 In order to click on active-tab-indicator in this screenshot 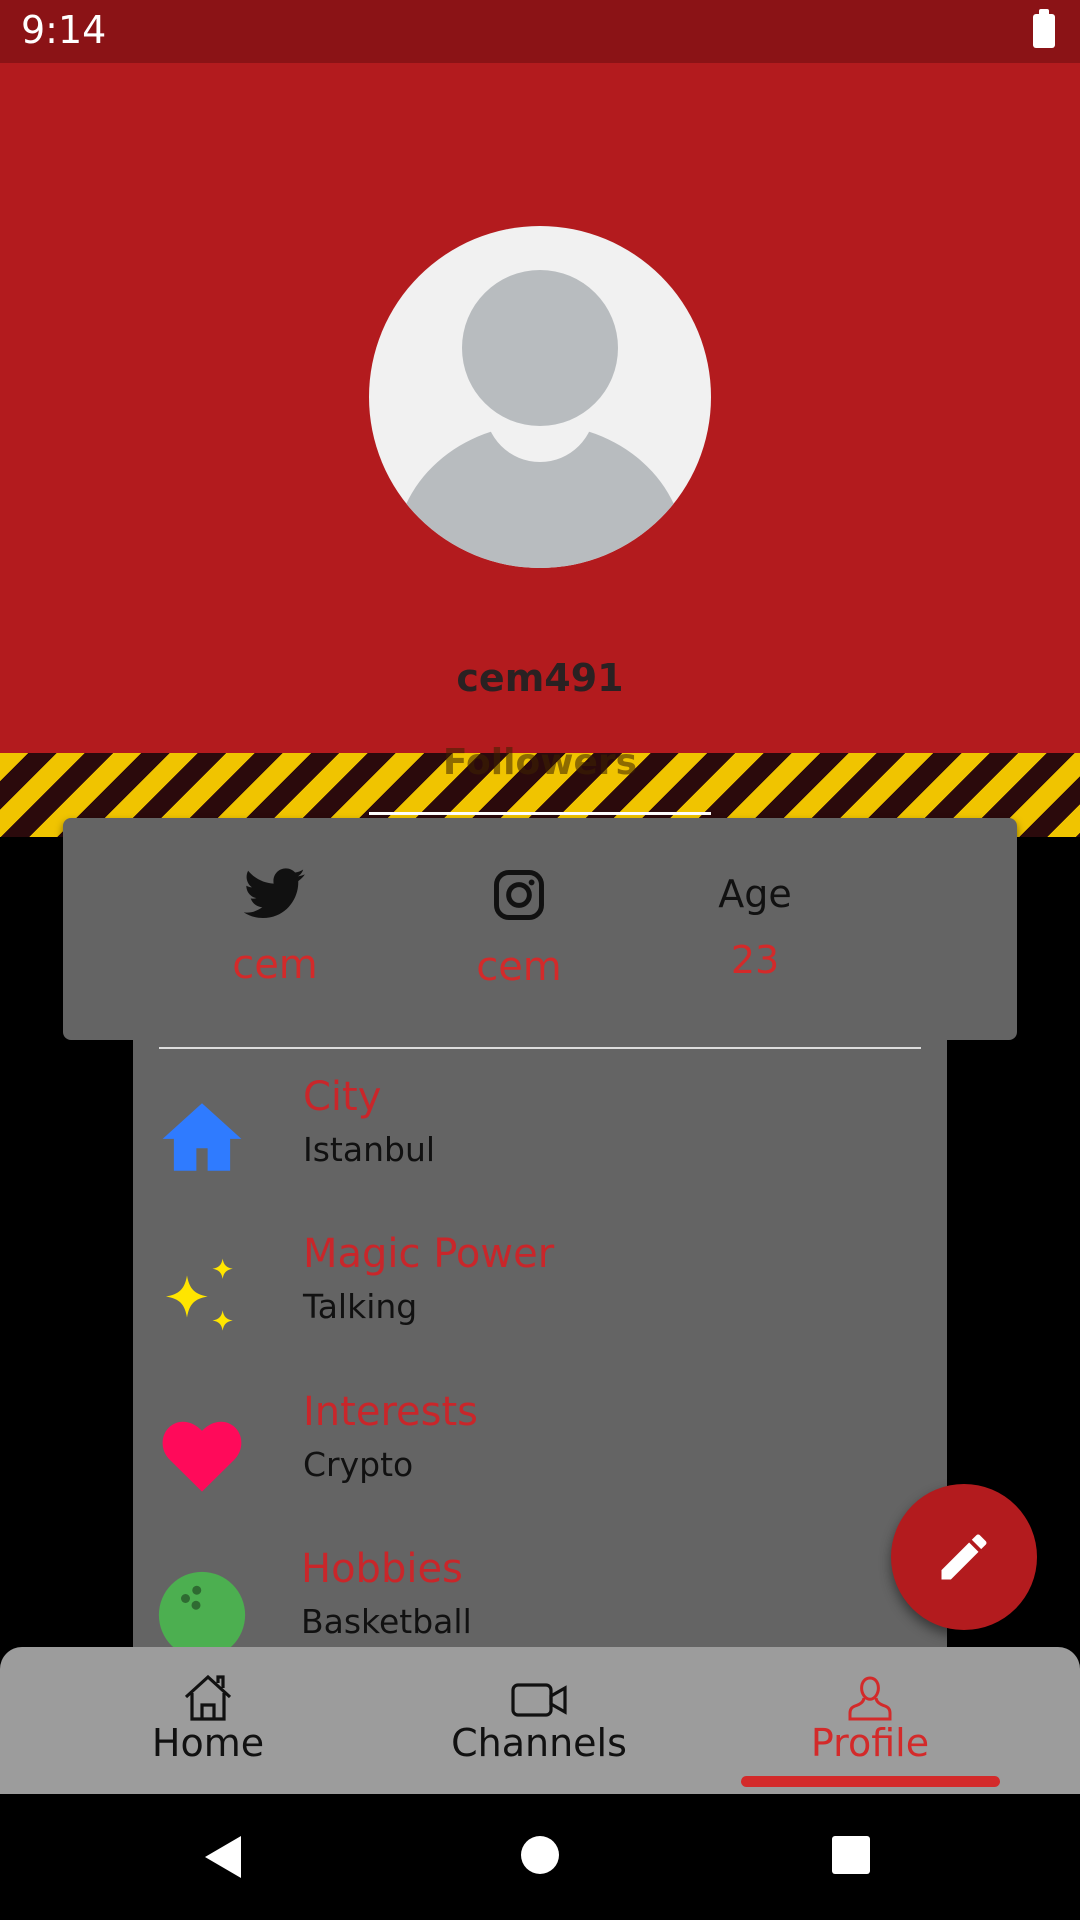, I will do `click(870, 1781)`.